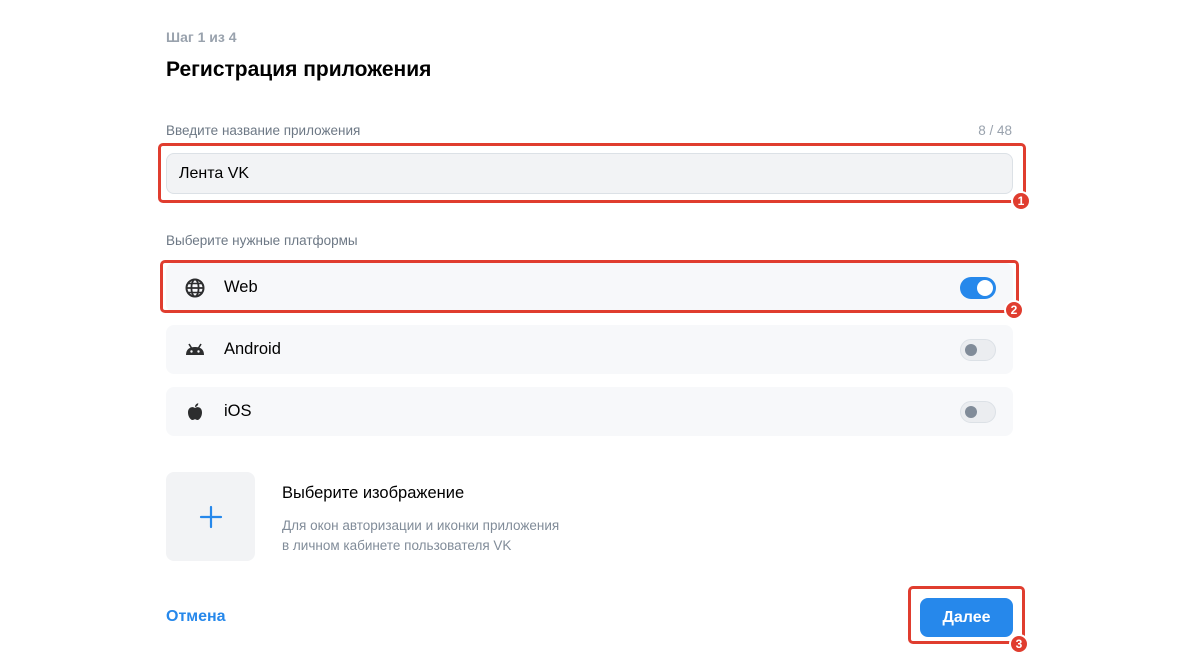  Describe the element at coordinates (252, 349) in the screenshot. I see `platform-name-android: Android` at that location.